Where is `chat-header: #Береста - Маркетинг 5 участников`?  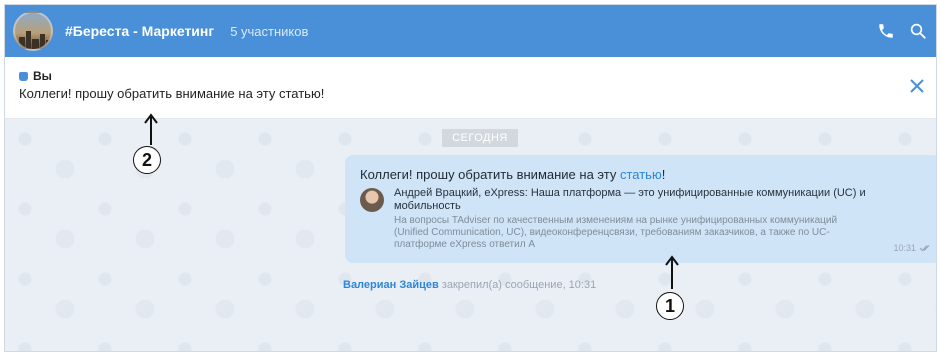 chat-header: #Береста - Маркетинг 5 участников is located at coordinates (470, 31).